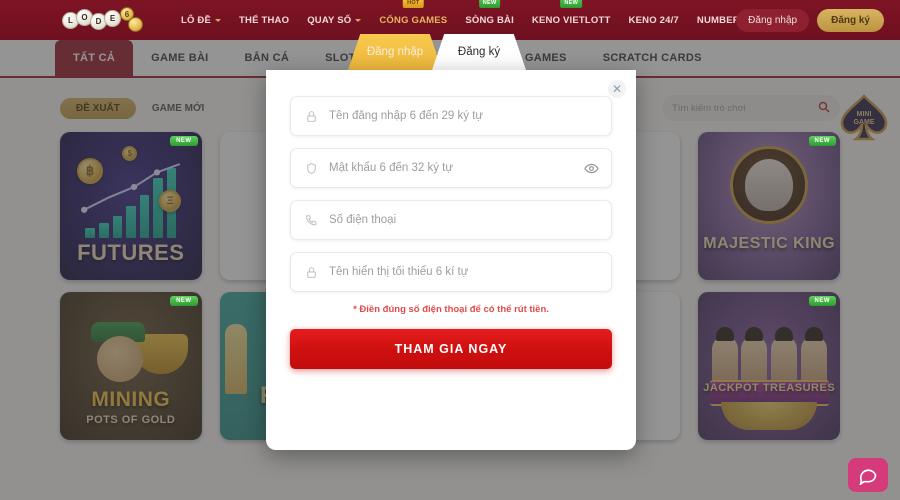  I want to click on tab-register: Đăng ký, so click(479, 52).